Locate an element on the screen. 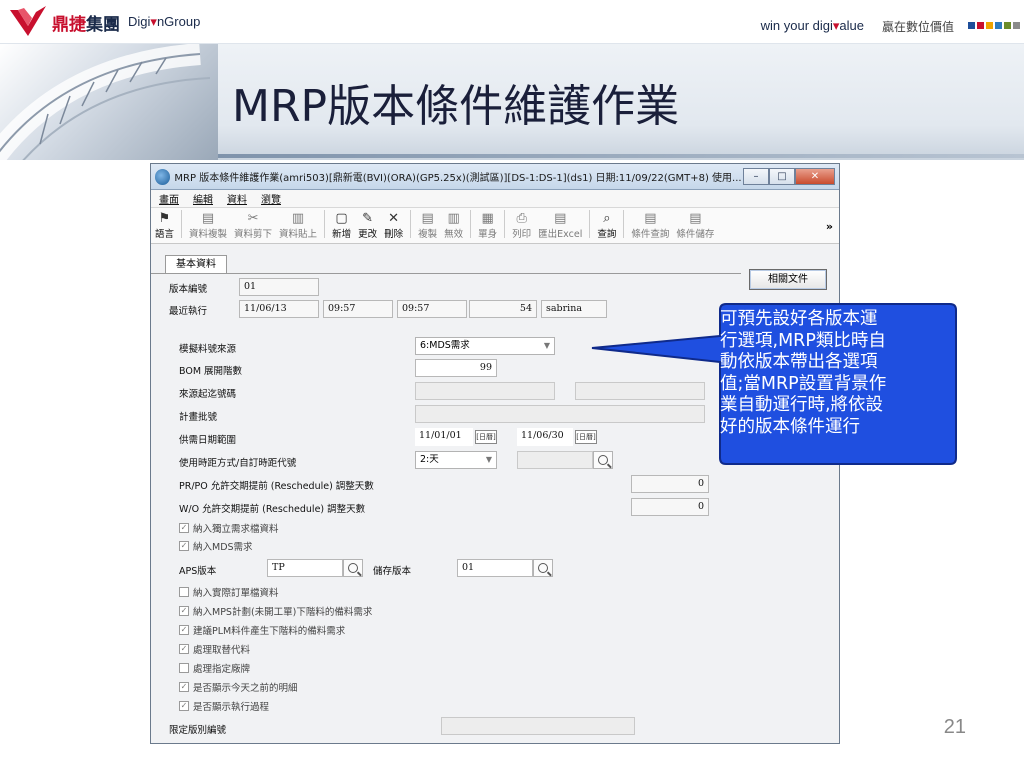 The width and height of the screenshot is (1024, 768). toolbar-button-12: ⌕ 查詢 is located at coordinates (606, 225).